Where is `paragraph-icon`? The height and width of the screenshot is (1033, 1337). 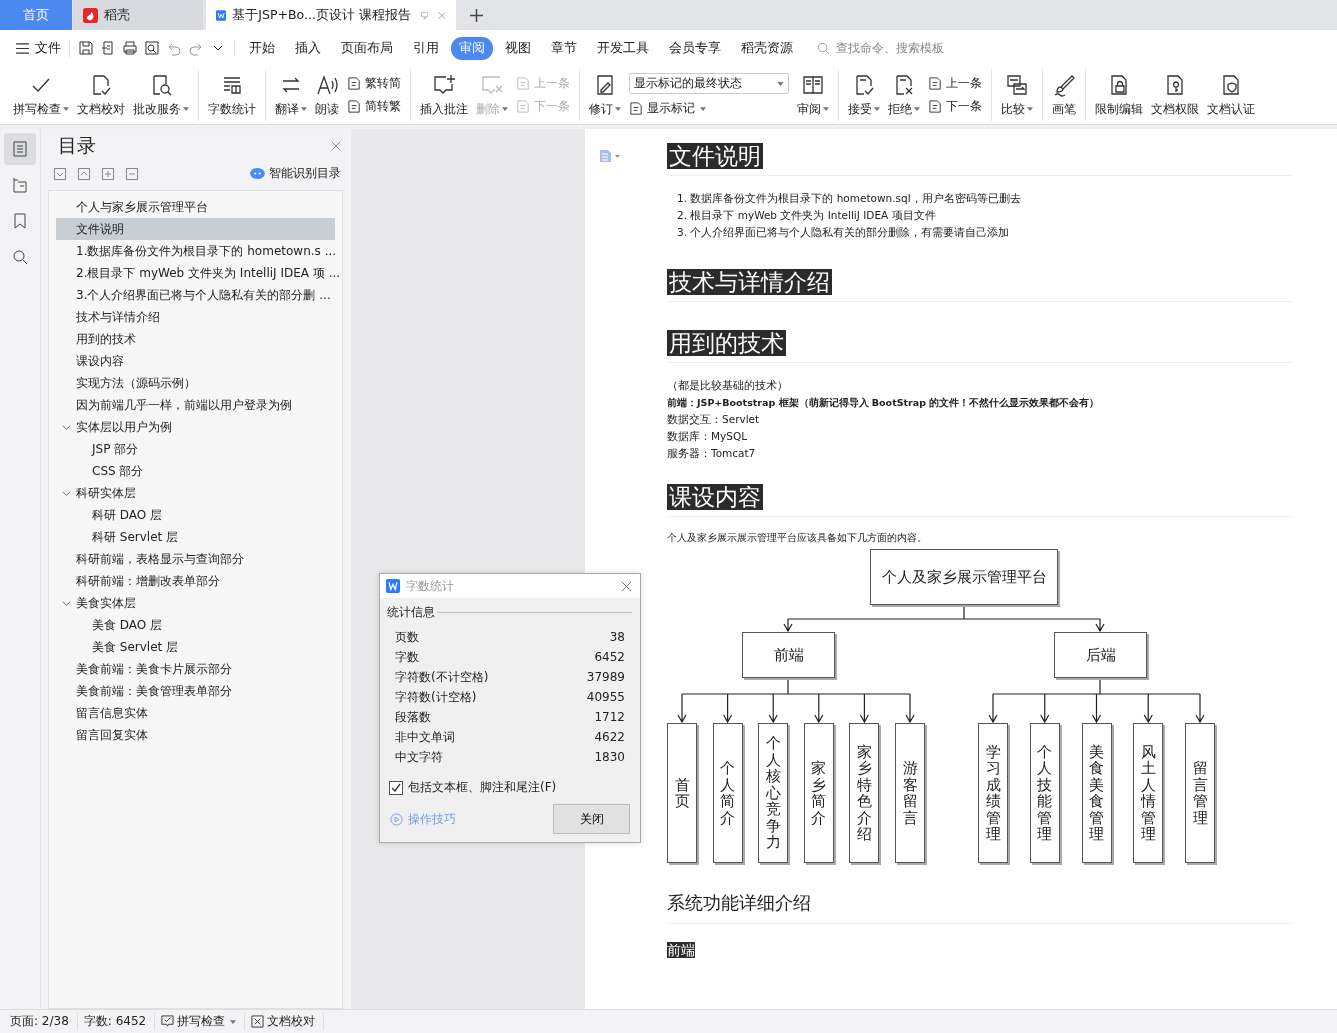 paragraph-icon is located at coordinates (610, 156).